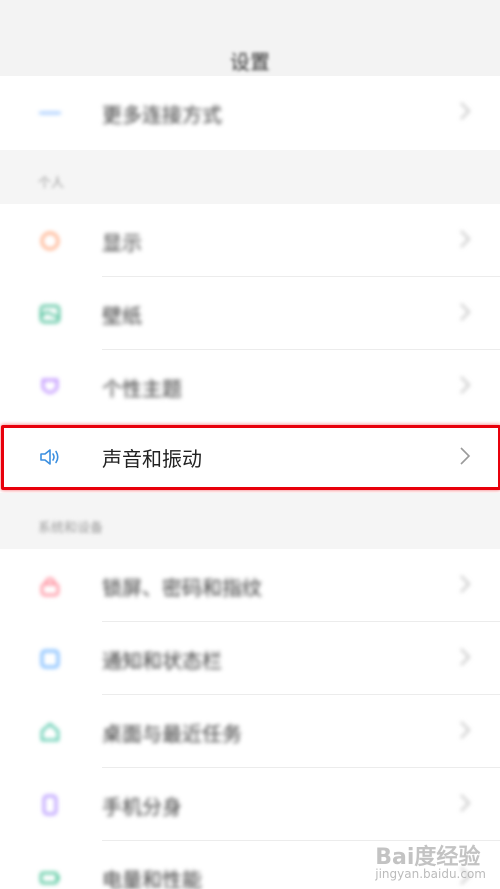 The image size is (500, 889). Describe the element at coordinates (142, 807) in the screenshot. I see `settings-item-label: 手机分身` at that location.